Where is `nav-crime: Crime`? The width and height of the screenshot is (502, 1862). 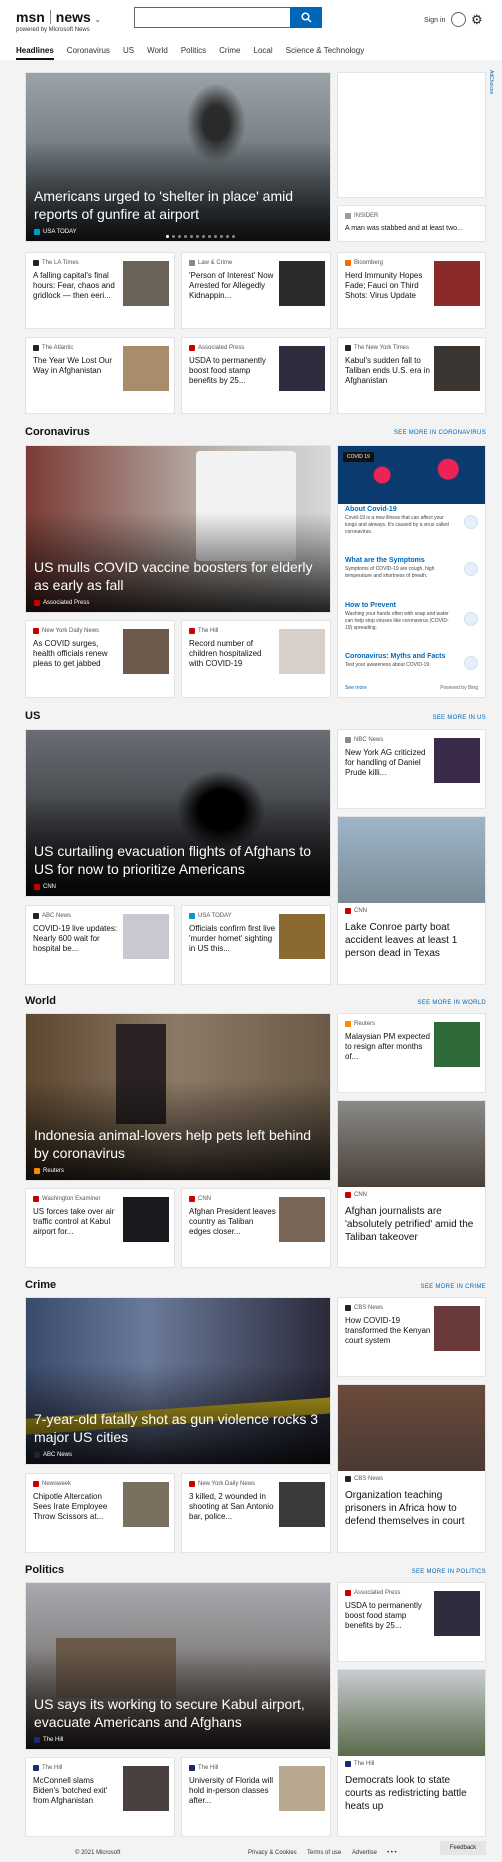
nav-crime: Crime is located at coordinates (229, 53).